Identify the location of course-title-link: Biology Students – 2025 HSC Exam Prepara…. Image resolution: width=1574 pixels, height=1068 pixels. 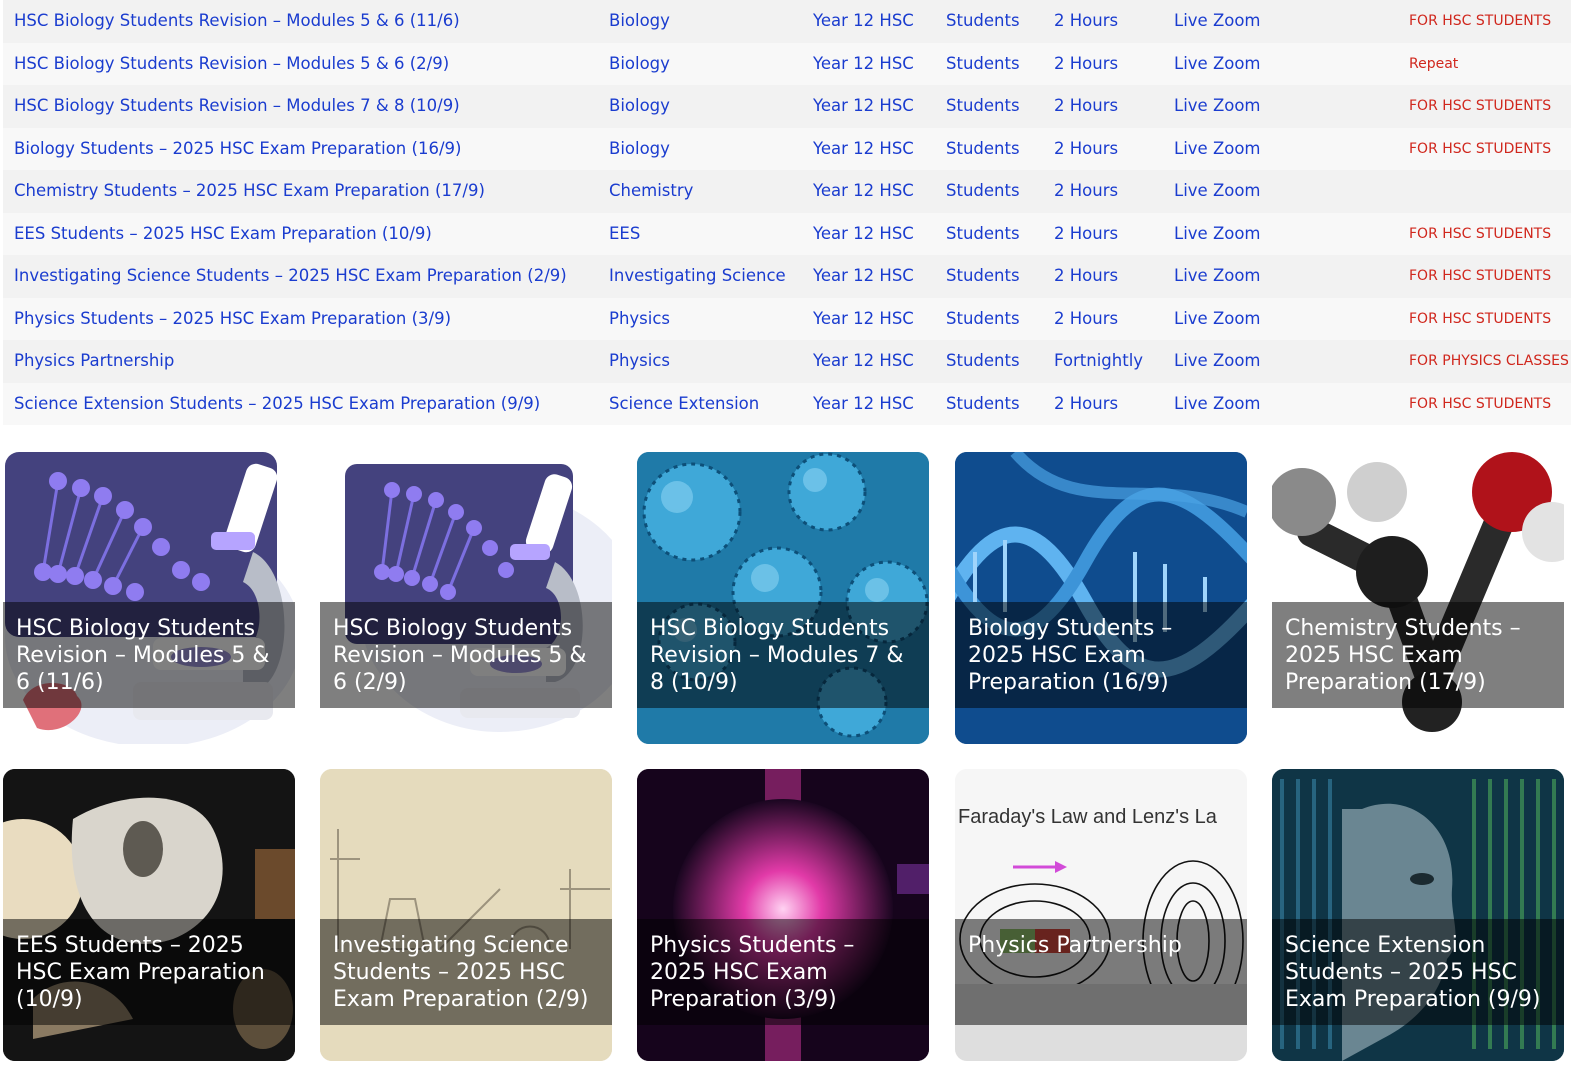
(237, 149).